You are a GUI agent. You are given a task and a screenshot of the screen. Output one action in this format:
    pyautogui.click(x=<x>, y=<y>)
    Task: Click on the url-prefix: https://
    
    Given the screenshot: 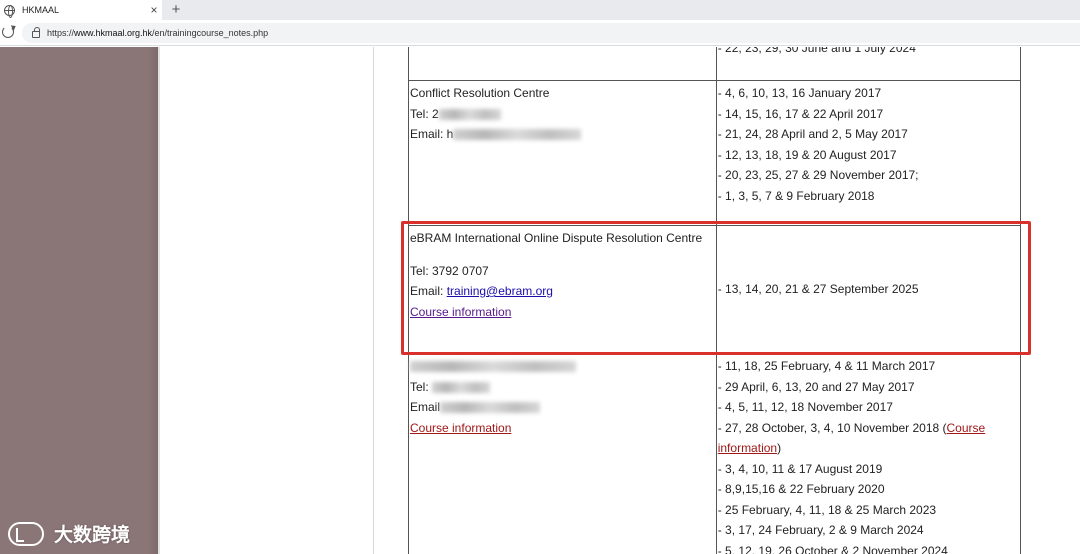 What is the action you would take?
    pyautogui.click(x=61, y=33)
    